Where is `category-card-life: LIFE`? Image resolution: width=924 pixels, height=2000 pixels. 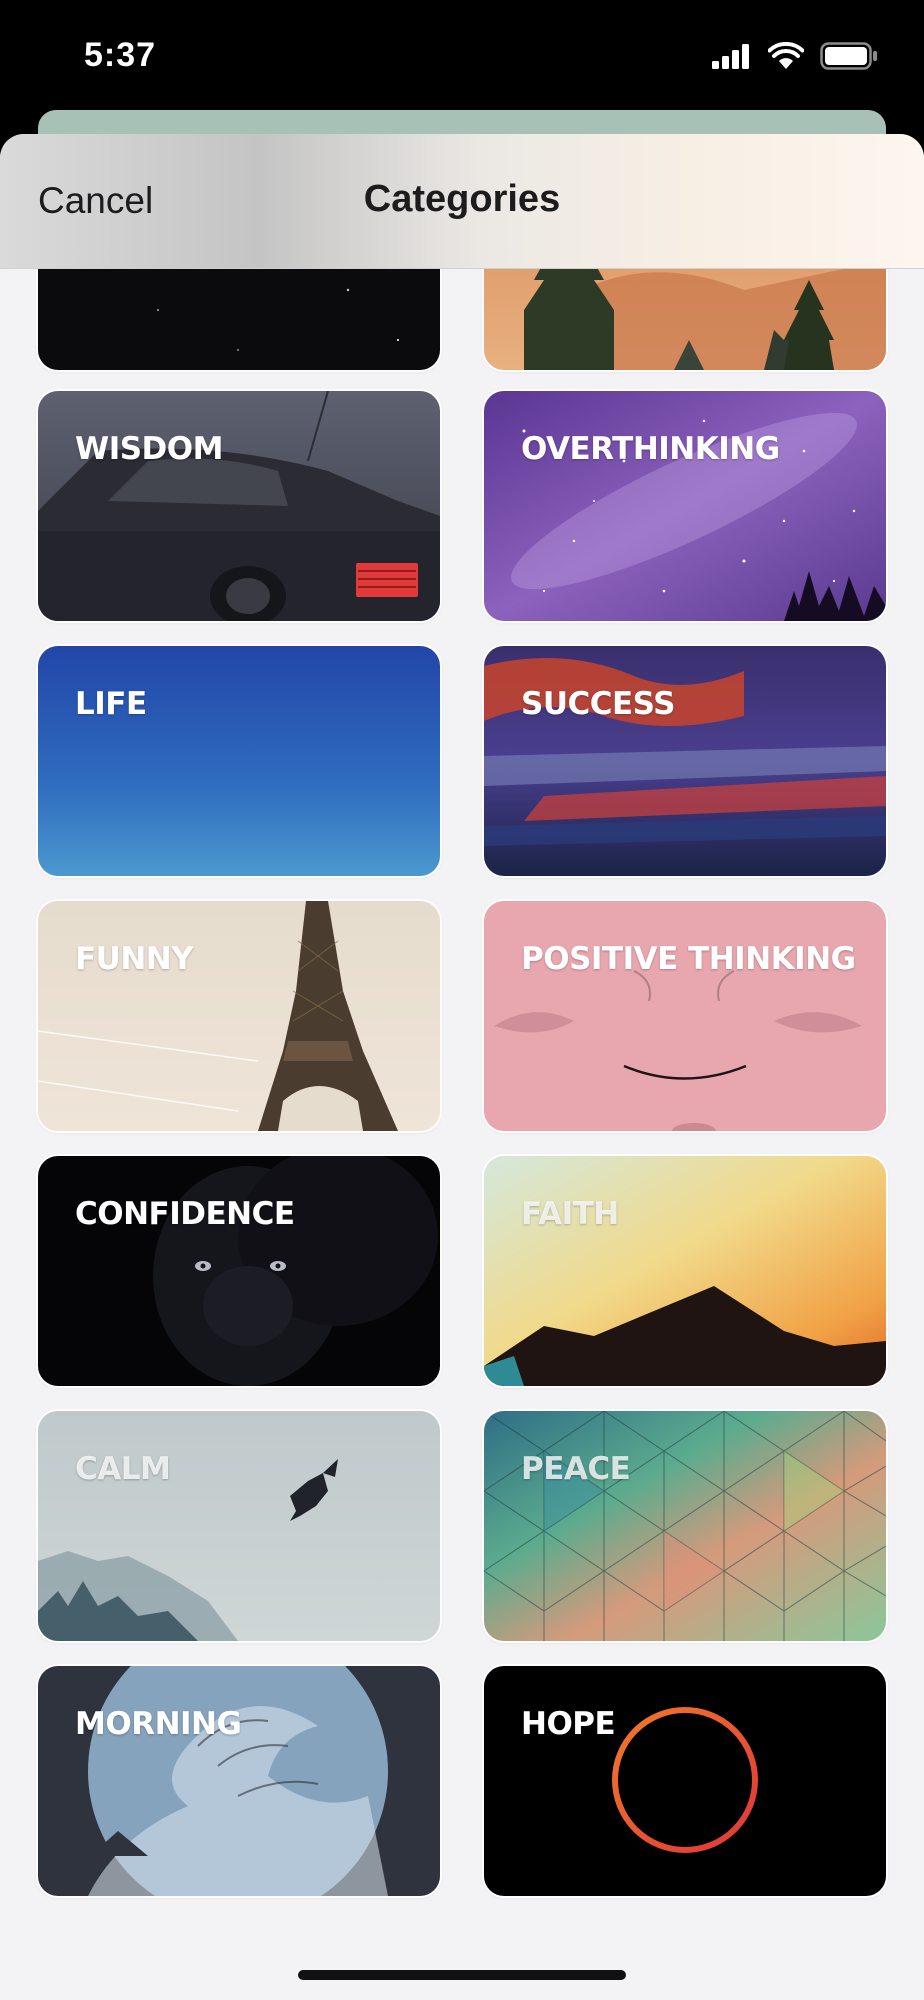 category-card-life: LIFE is located at coordinates (239, 761).